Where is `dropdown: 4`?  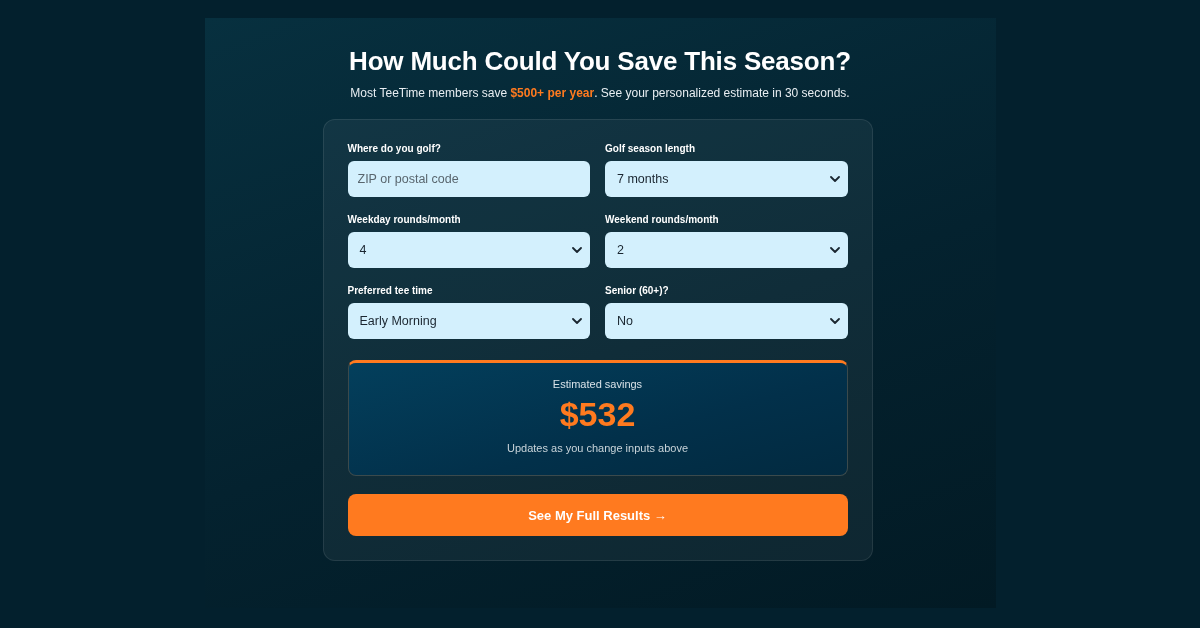
dropdown: 4 is located at coordinates (468, 250).